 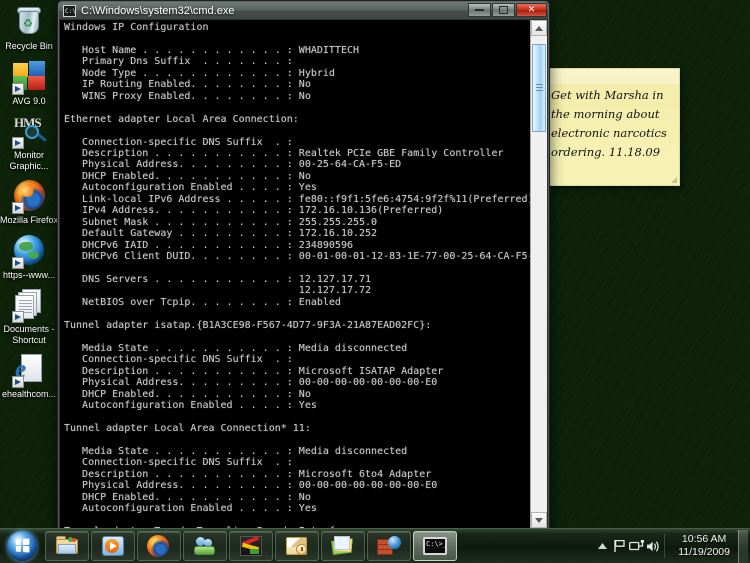 I want to click on firewall-brick-globe-icon, so click(x=389, y=546).